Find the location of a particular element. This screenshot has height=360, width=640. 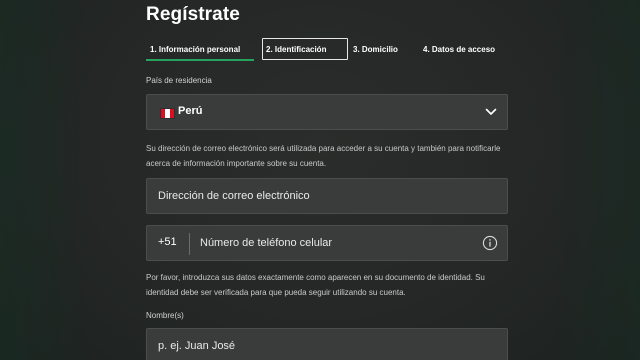

phone-field-container: +51 is located at coordinates (327, 243).